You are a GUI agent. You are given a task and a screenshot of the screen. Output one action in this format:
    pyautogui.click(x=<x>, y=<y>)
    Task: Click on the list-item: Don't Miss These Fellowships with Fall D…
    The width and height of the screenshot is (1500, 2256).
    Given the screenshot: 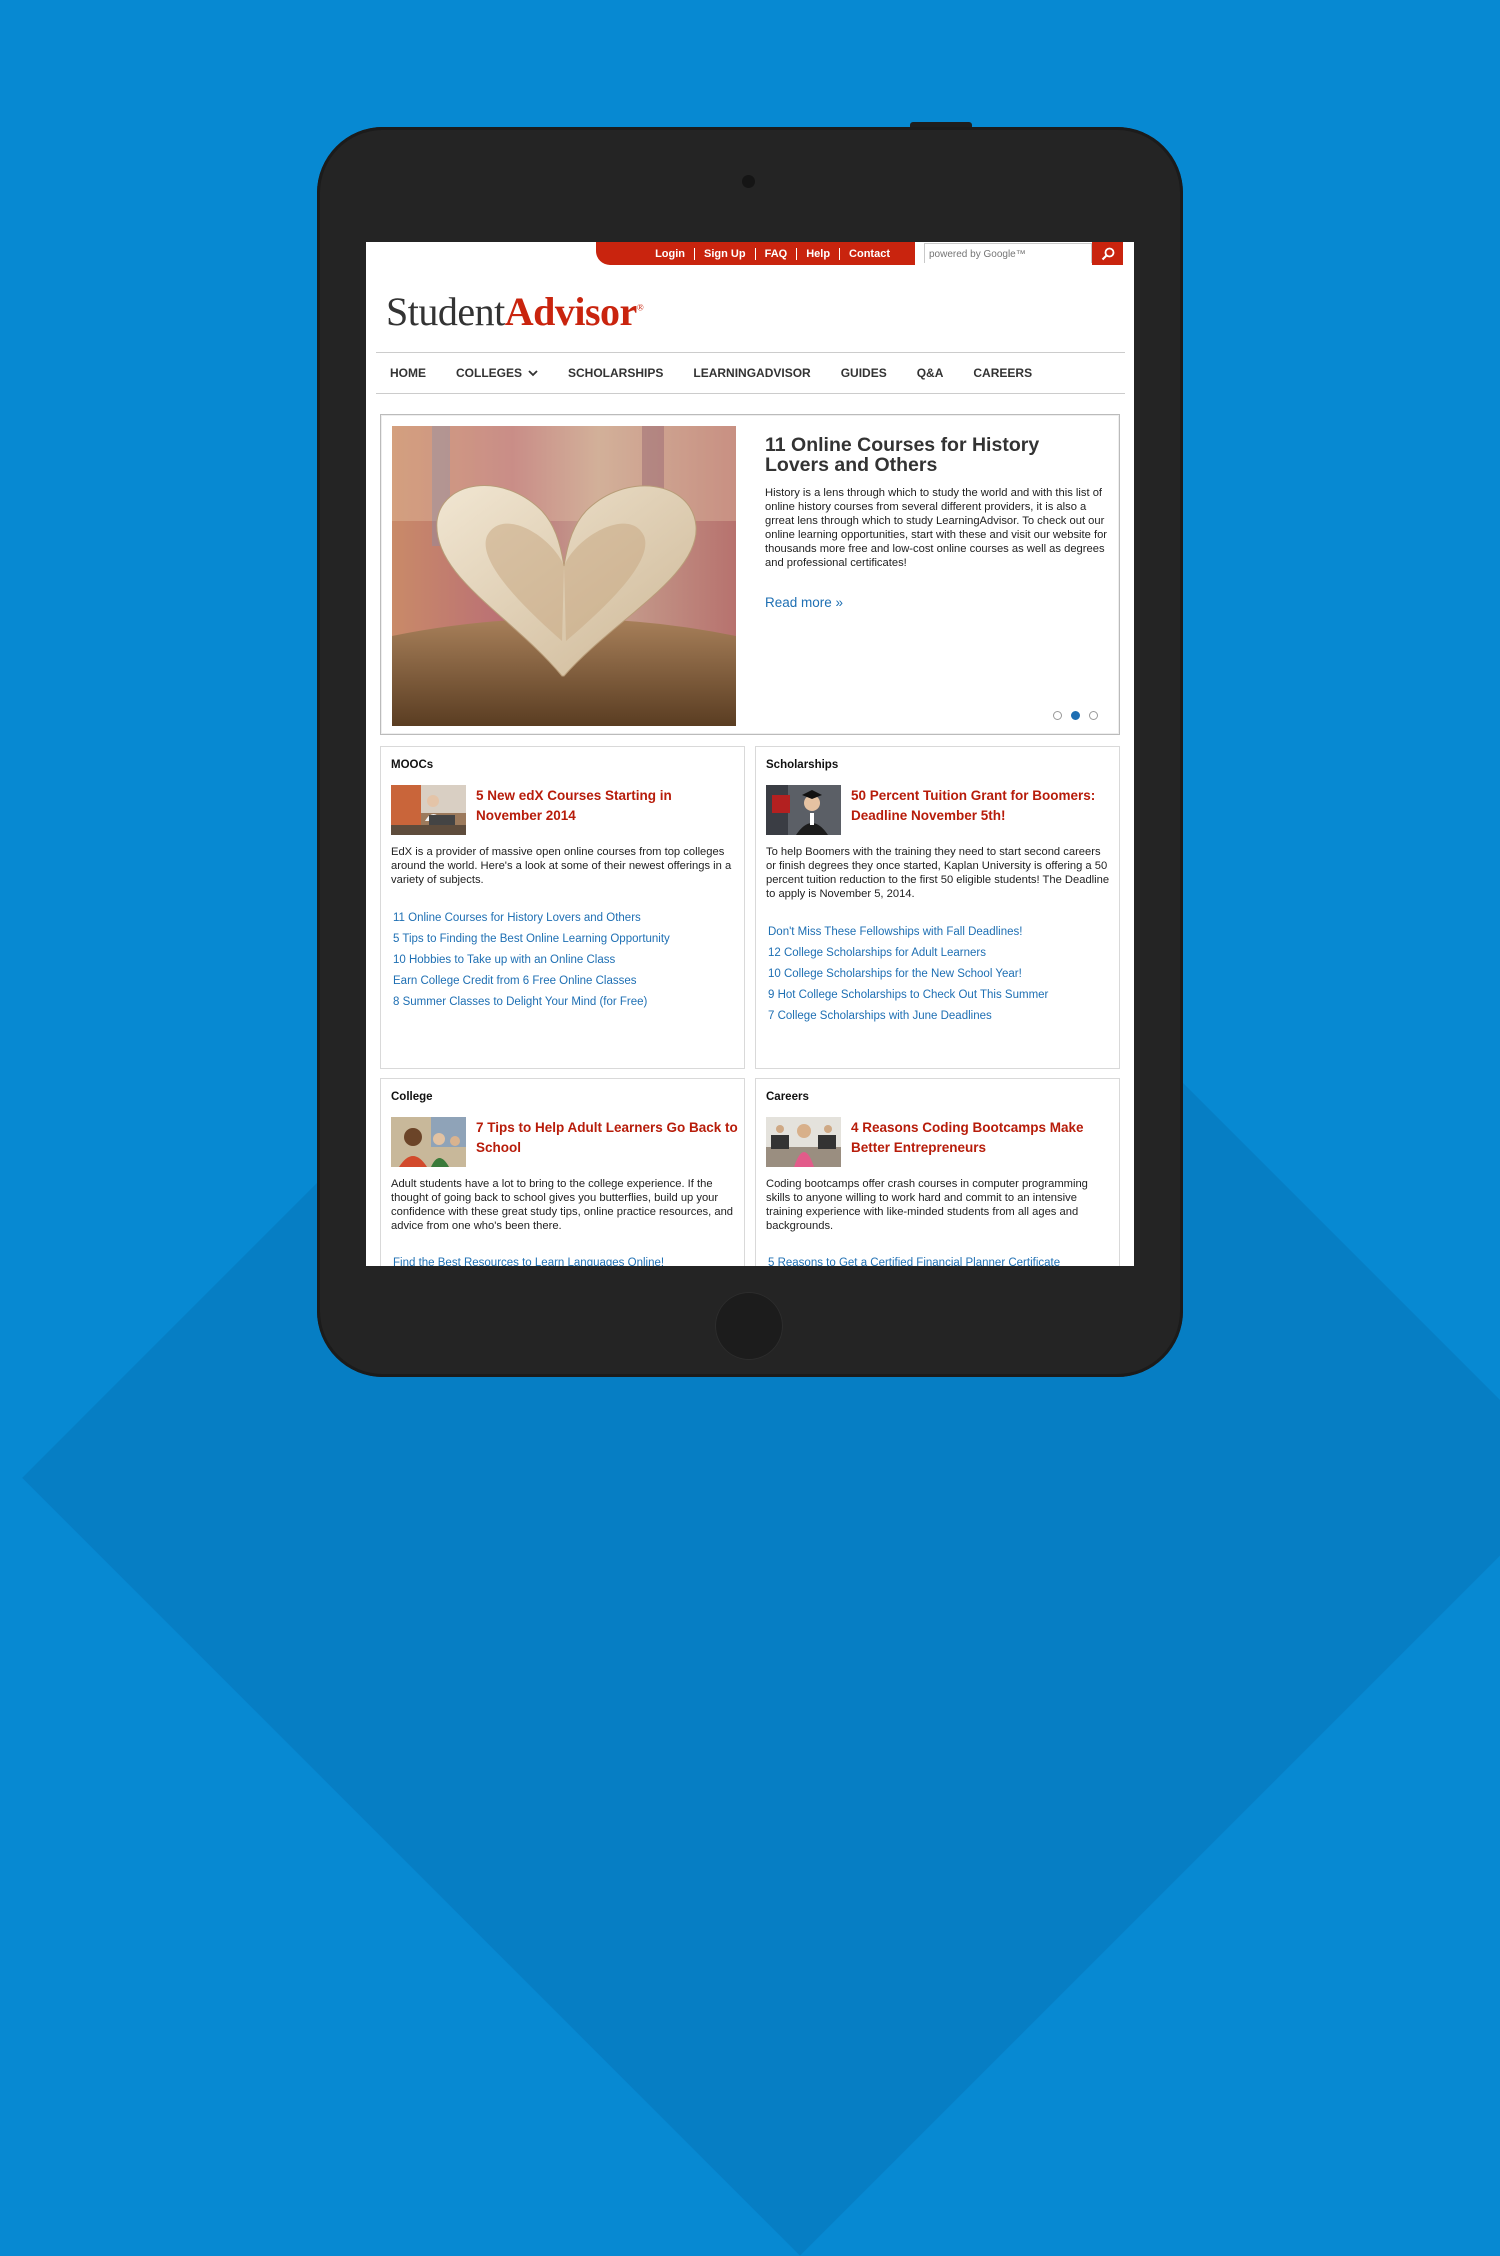 What is the action you would take?
    pyautogui.click(x=940, y=932)
    